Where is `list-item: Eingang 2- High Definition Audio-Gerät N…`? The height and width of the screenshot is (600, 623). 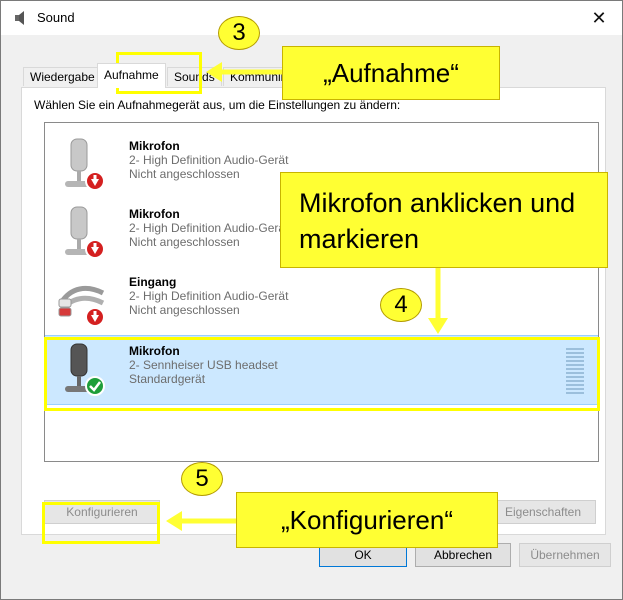 list-item: Eingang 2- High Definition Audio-Gerät N… is located at coordinates (321, 301).